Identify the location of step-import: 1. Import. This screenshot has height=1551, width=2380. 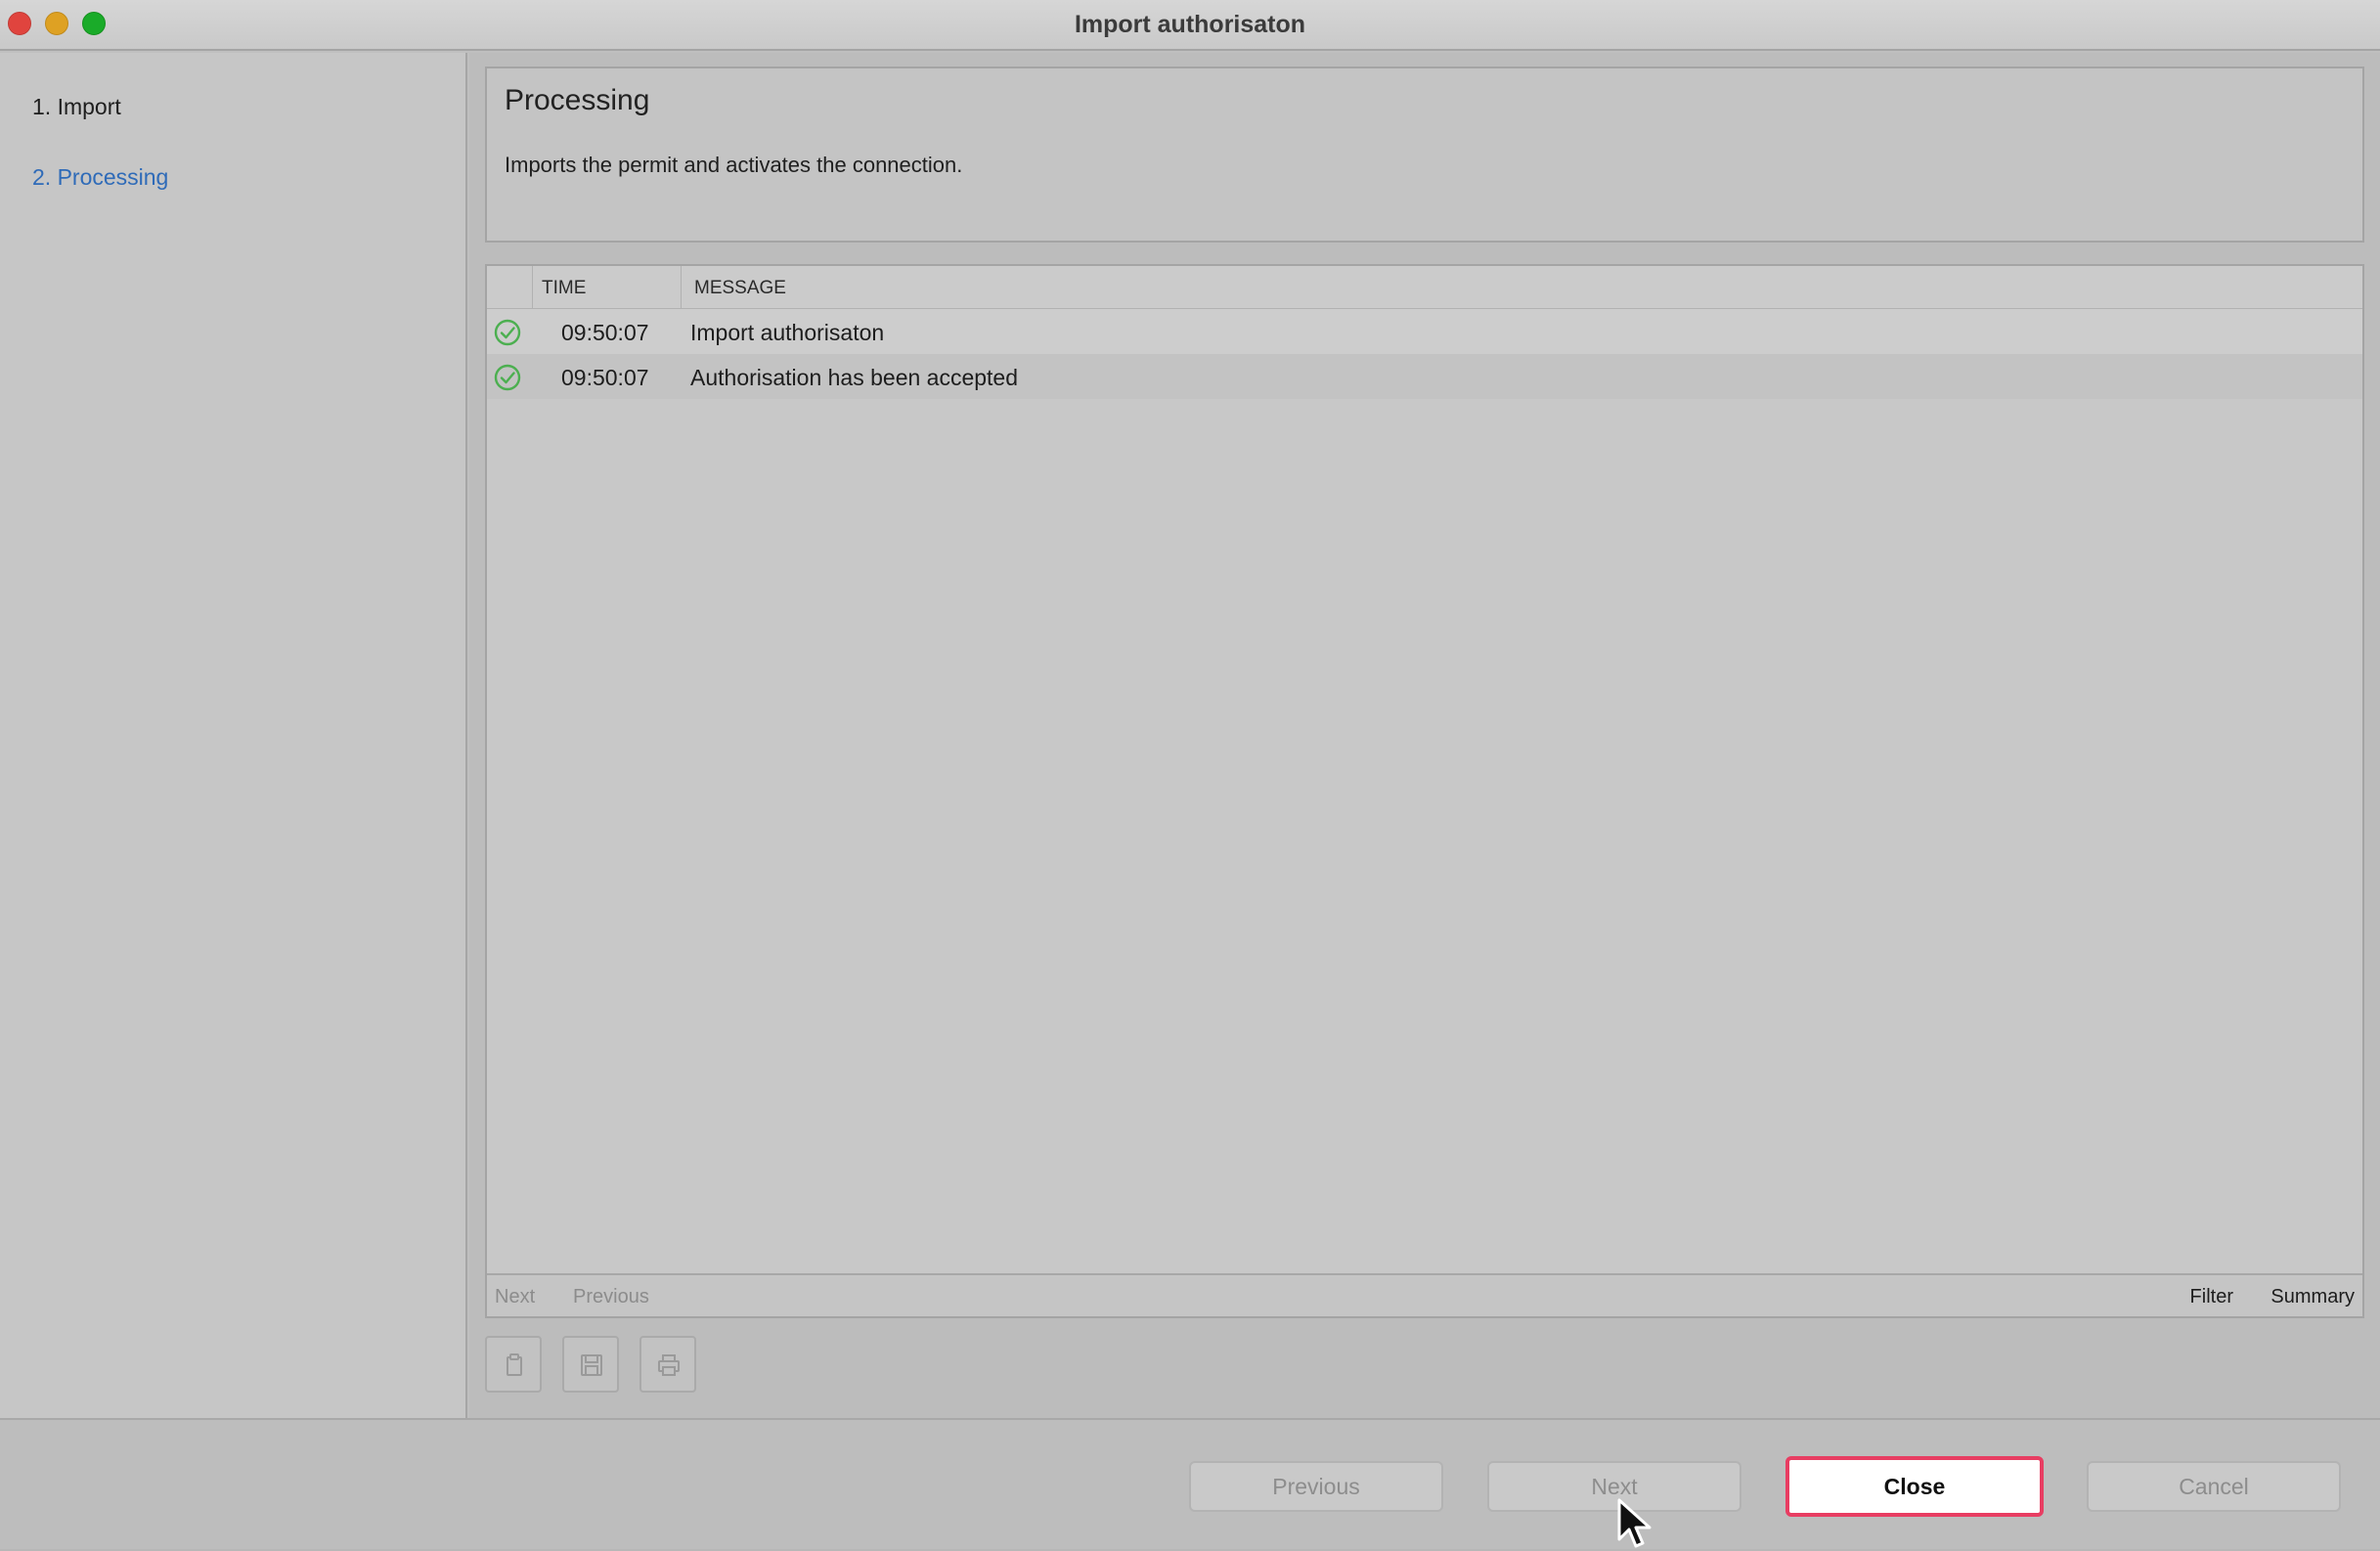
(76, 107).